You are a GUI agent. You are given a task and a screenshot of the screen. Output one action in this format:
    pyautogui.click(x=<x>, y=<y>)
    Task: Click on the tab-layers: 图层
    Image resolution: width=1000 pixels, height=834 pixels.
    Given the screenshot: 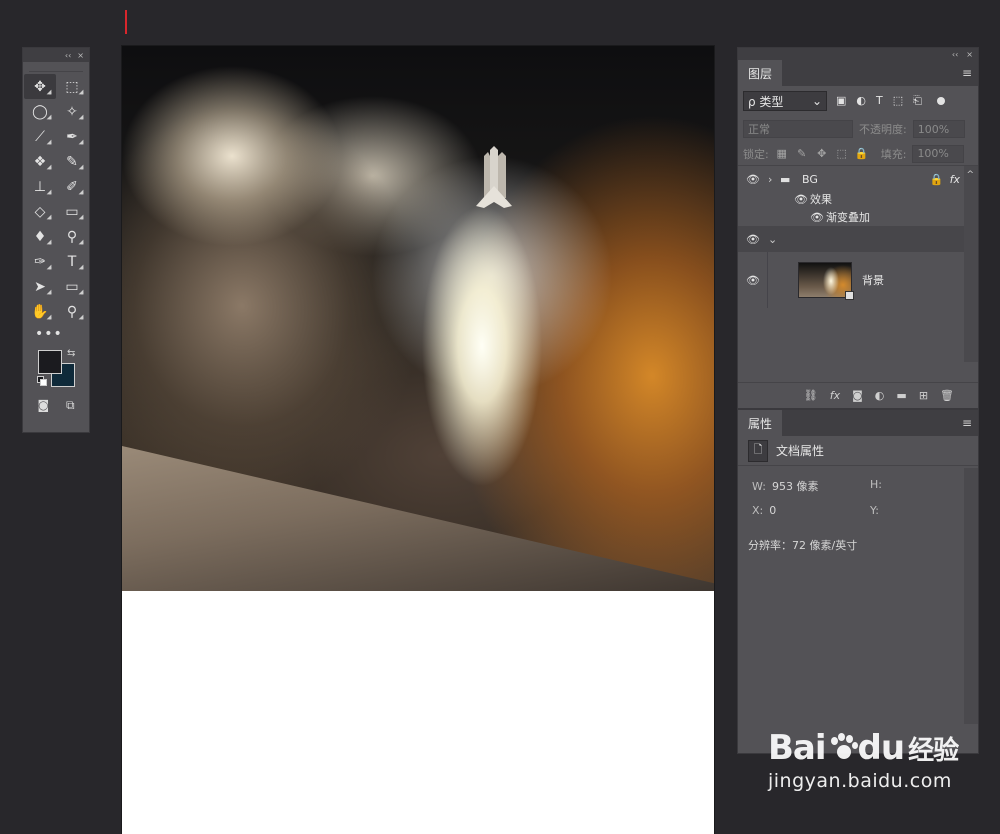 What is the action you would take?
    pyautogui.click(x=760, y=73)
    